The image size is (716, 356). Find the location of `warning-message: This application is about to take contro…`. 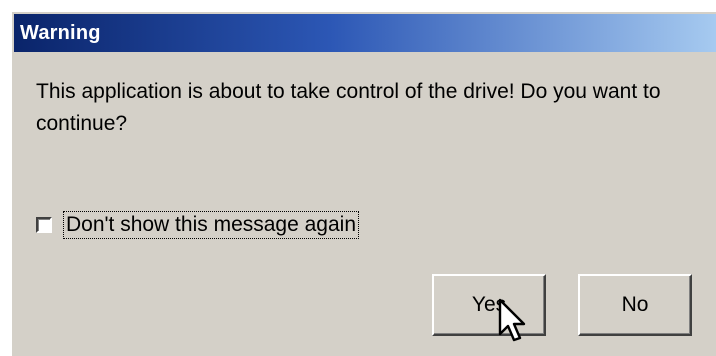

warning-message: This application is about to take contro… is located at coordinates (348, 107).